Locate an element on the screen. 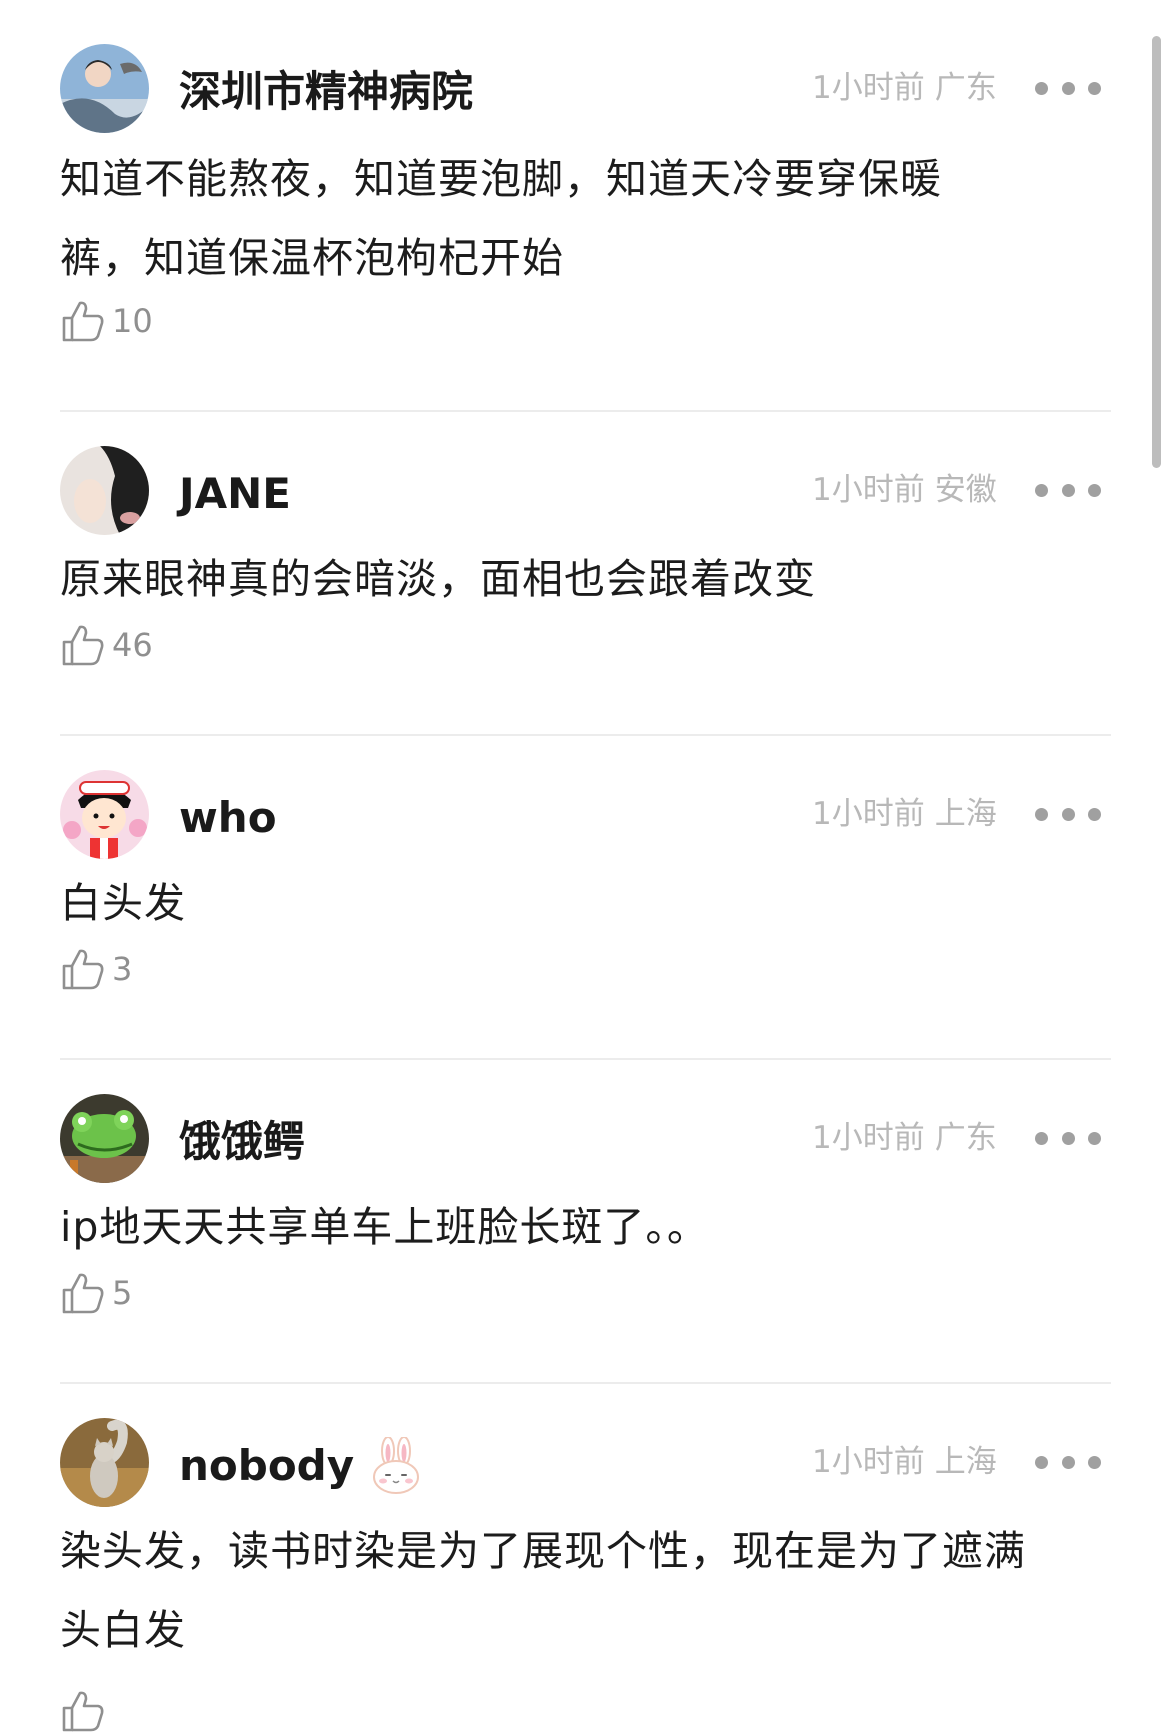 The width and height of the screenshot is (1170, 1734). username: 深圳市精神病院 is located at coordinates (326, 88).